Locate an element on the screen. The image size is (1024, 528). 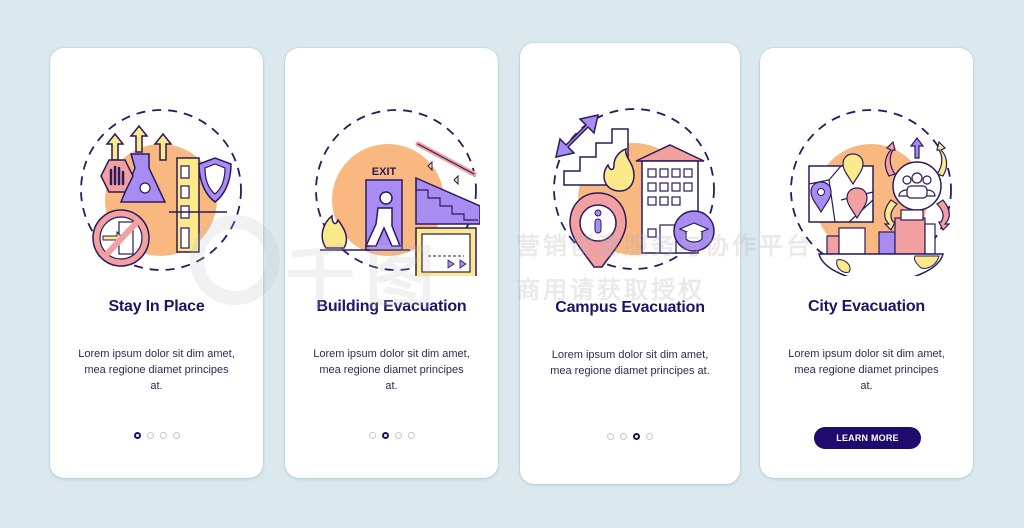
card-title: Stay In Place is located at coordinates (156, 306).